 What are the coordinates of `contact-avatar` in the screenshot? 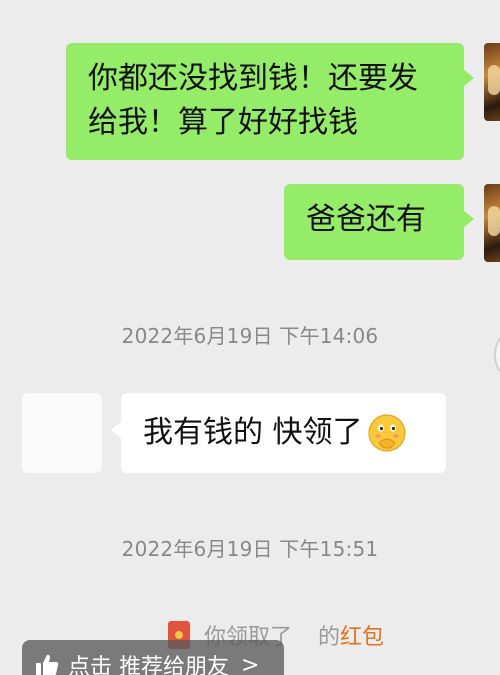 It's located at (62, 433).